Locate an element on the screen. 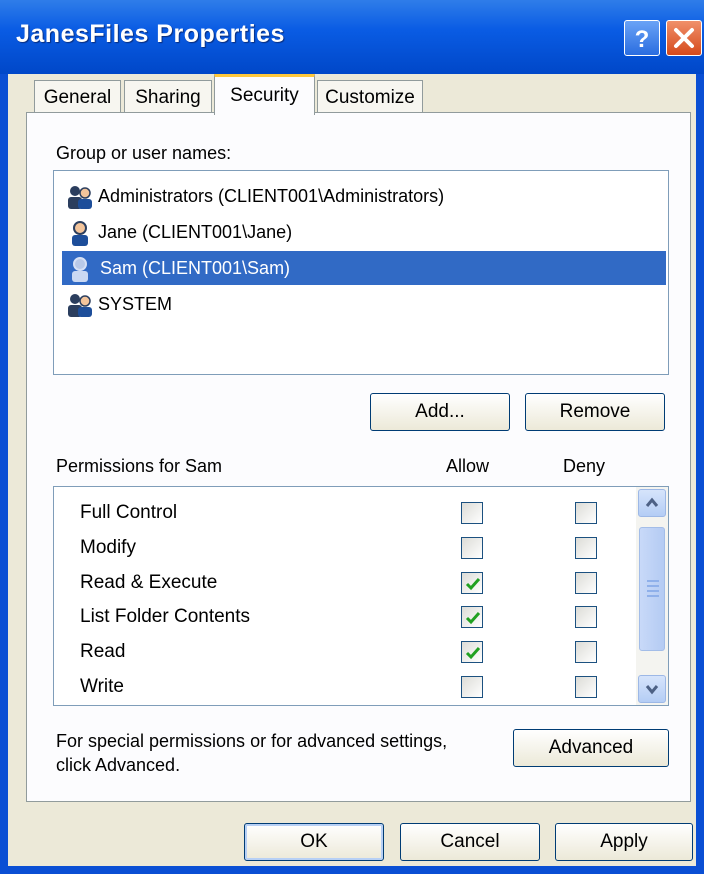 Image resolution: width=704 pixels, height=874 pixels. window-title: JanesFiles Properties is located at coordinates (150, 34).